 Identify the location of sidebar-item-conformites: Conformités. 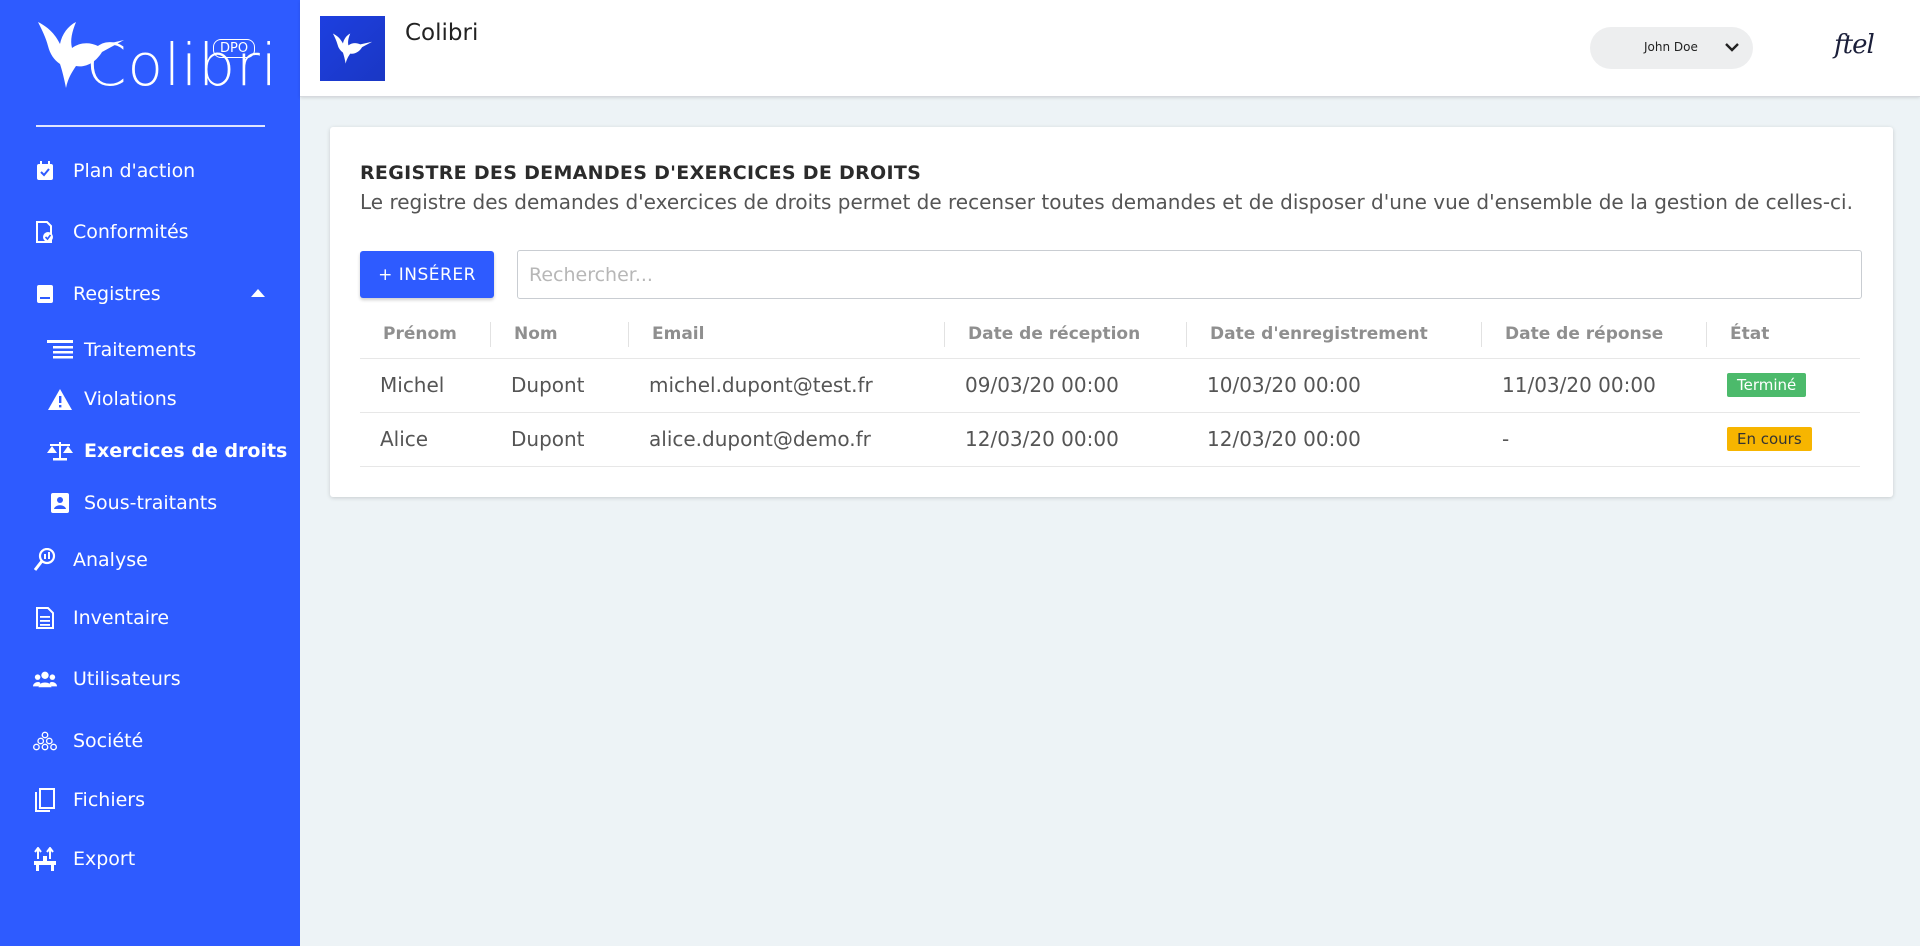
(150, 232).